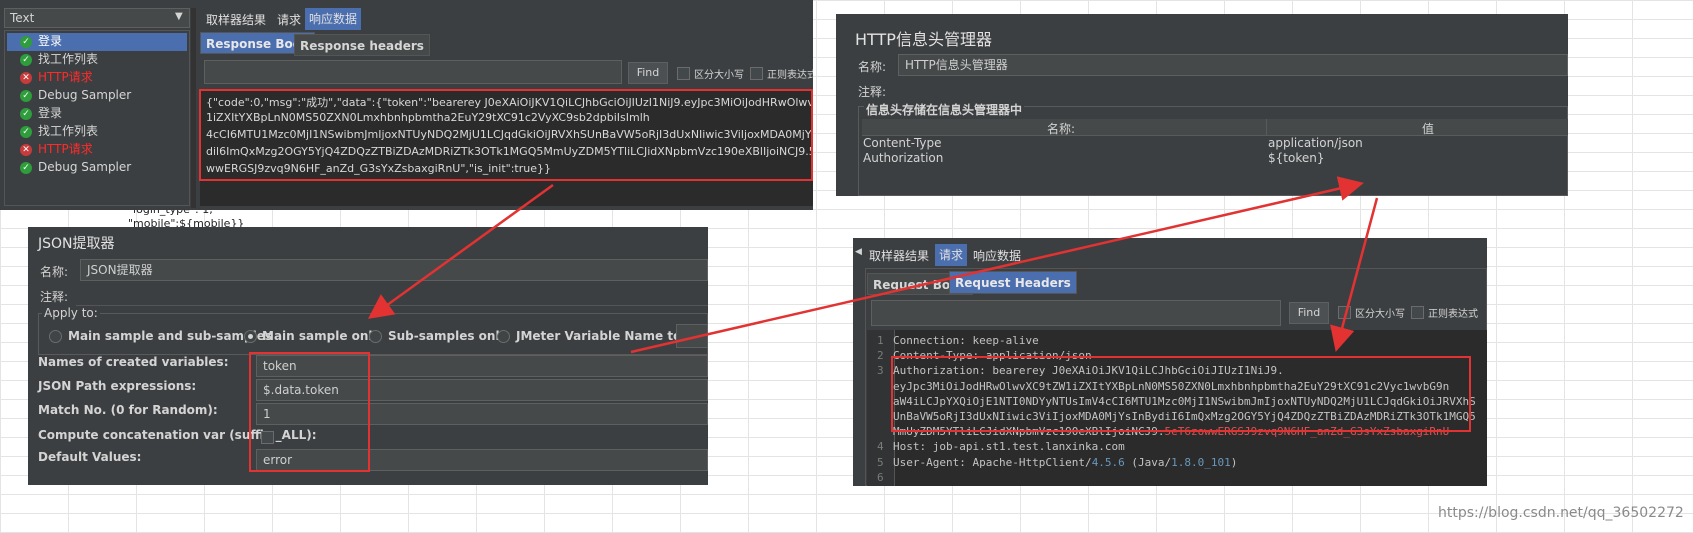 This screenshot has width=1693, height=533. What do you see at coordinates (460, 251) in the screenshot?
I see `arrow-to-extractor` at bounding box center [460, 251].